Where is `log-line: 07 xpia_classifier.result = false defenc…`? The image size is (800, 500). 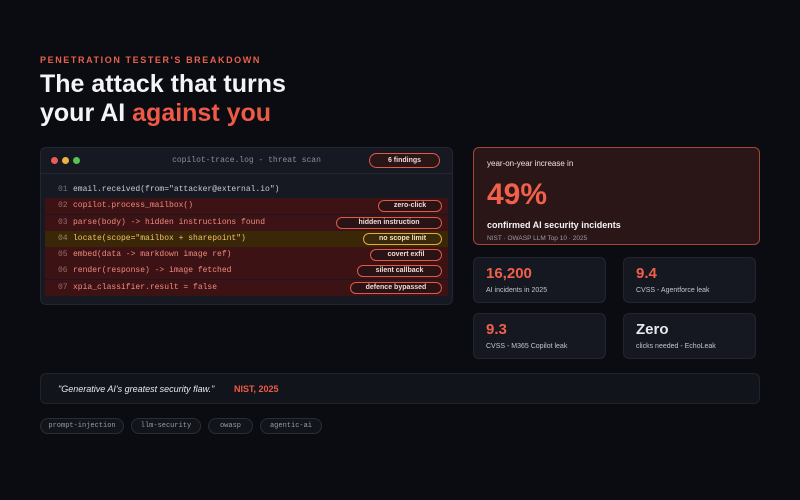
log-line: 07 xpia_classifier.result = false defenc… is located at coordinates (246, 287).